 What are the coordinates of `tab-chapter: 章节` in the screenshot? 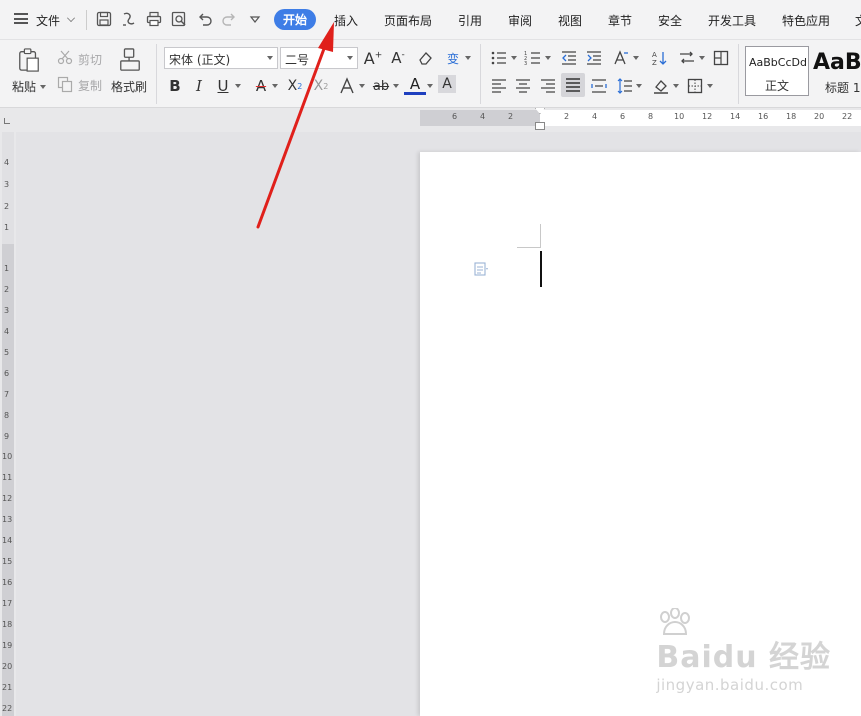 It's located at (620, 20).